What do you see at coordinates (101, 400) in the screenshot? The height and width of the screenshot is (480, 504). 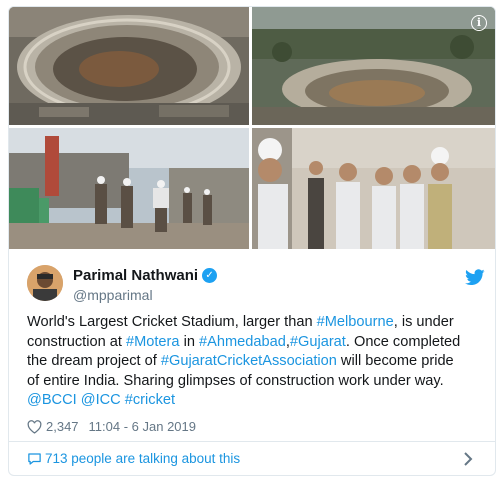 I see `mention-link: @ICC` at bounding box center [101, 400].